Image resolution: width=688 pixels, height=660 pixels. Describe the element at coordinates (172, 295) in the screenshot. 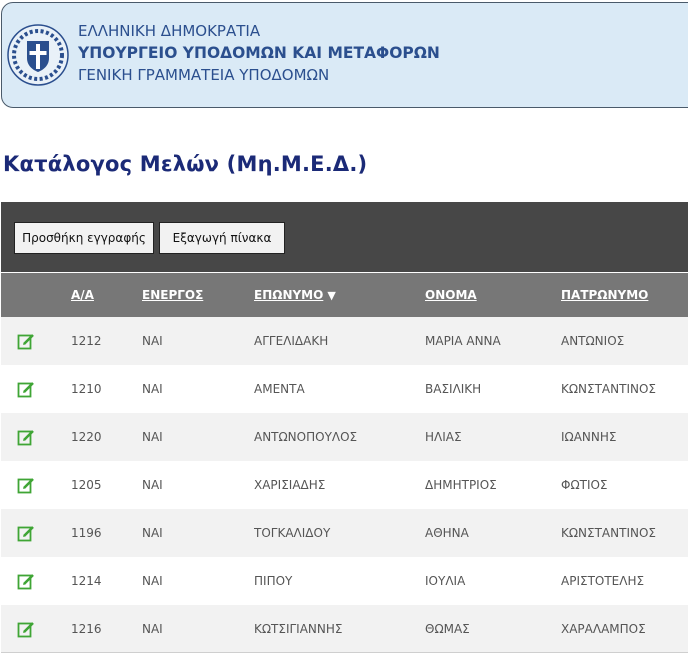

I see `column-header-active-label: ΕΝΕΡΓΟΣ` at that location.